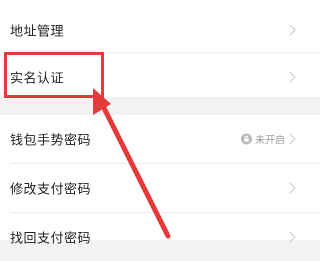 This screenshot has width=320, height=261. I want to click on gesture-password-status: 未开启, so click(263, 139).